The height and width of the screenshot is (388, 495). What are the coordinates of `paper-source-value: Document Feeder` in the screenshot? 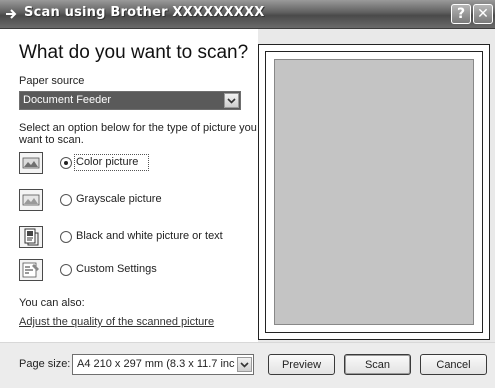 It's located at (67, 100).